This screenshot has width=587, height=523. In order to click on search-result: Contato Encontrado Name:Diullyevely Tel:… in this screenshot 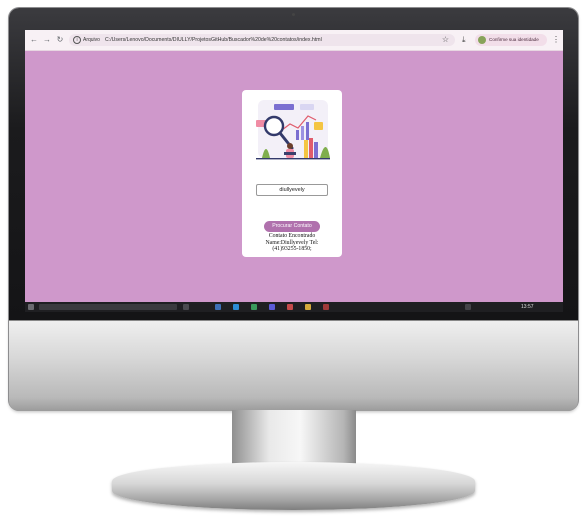, I will do `click(292, 243)`.